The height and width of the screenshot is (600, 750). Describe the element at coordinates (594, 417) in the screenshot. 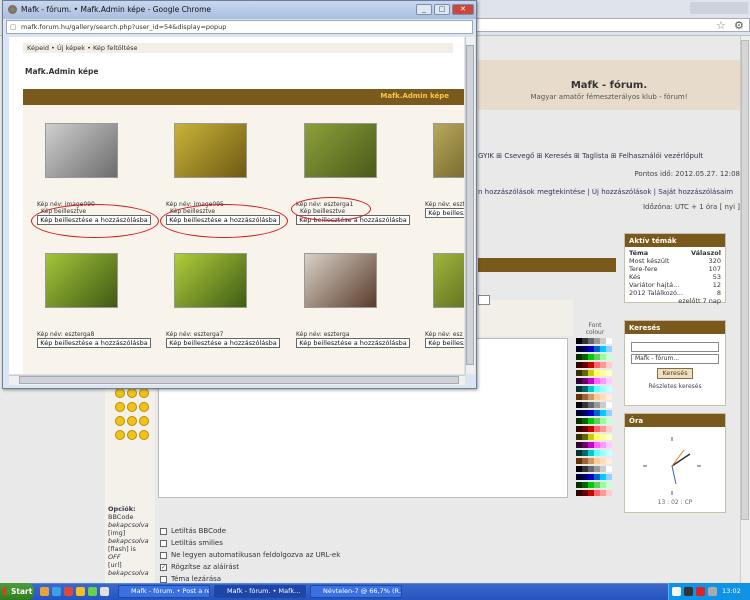

I see `color-palette` at that location.